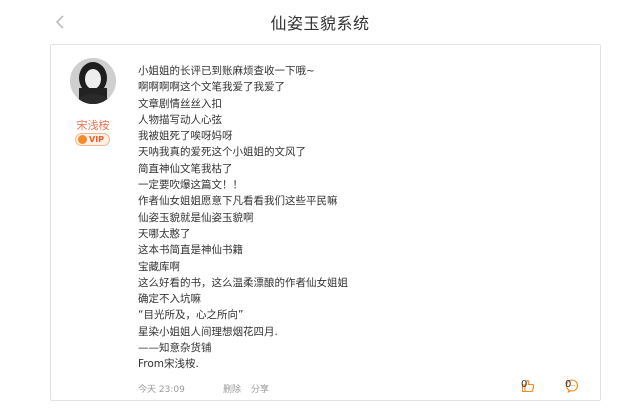 Image resolution: width=640 pixels, height=414 pixels. I want to click on like-button: 0, so click(528, 386).